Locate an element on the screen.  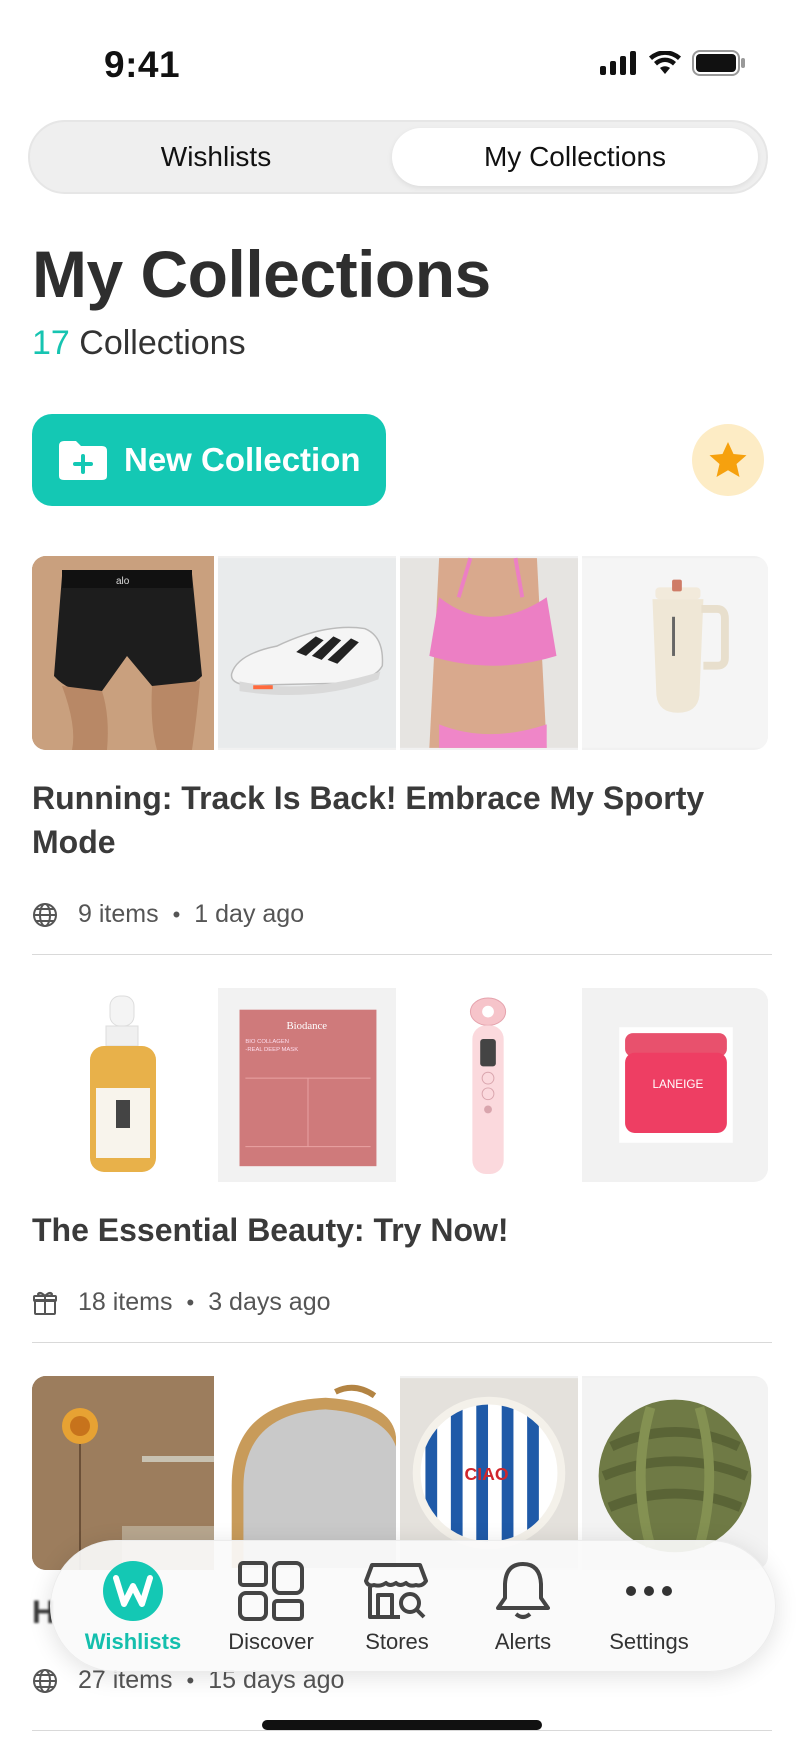
tab-bar-wishlists: Wishlists is located at coordinates (142, 1607).